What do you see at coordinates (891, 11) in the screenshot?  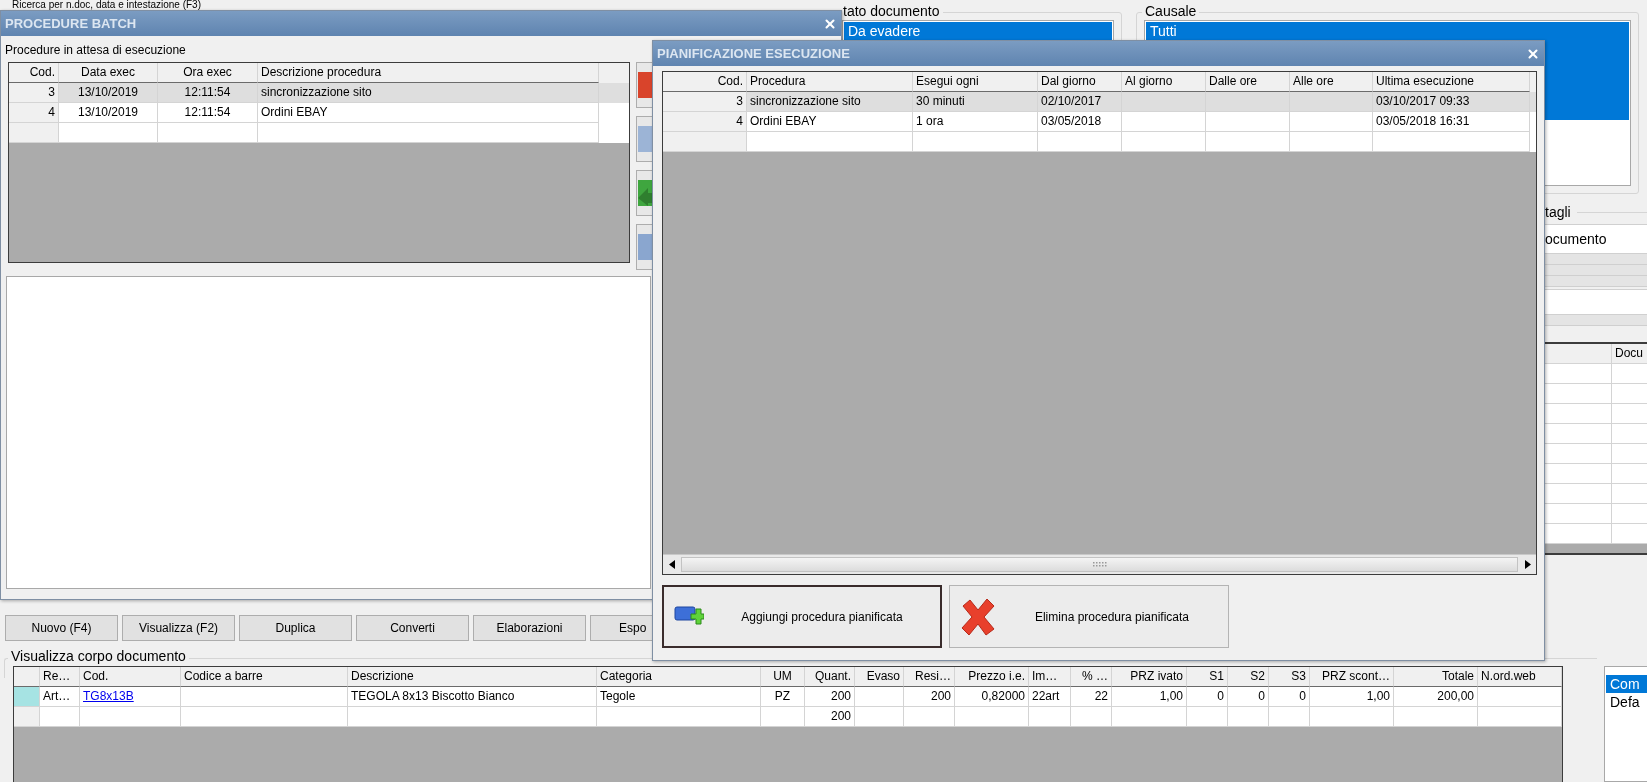 I see `group-label: tato documento` at bounding box center [891, 11].